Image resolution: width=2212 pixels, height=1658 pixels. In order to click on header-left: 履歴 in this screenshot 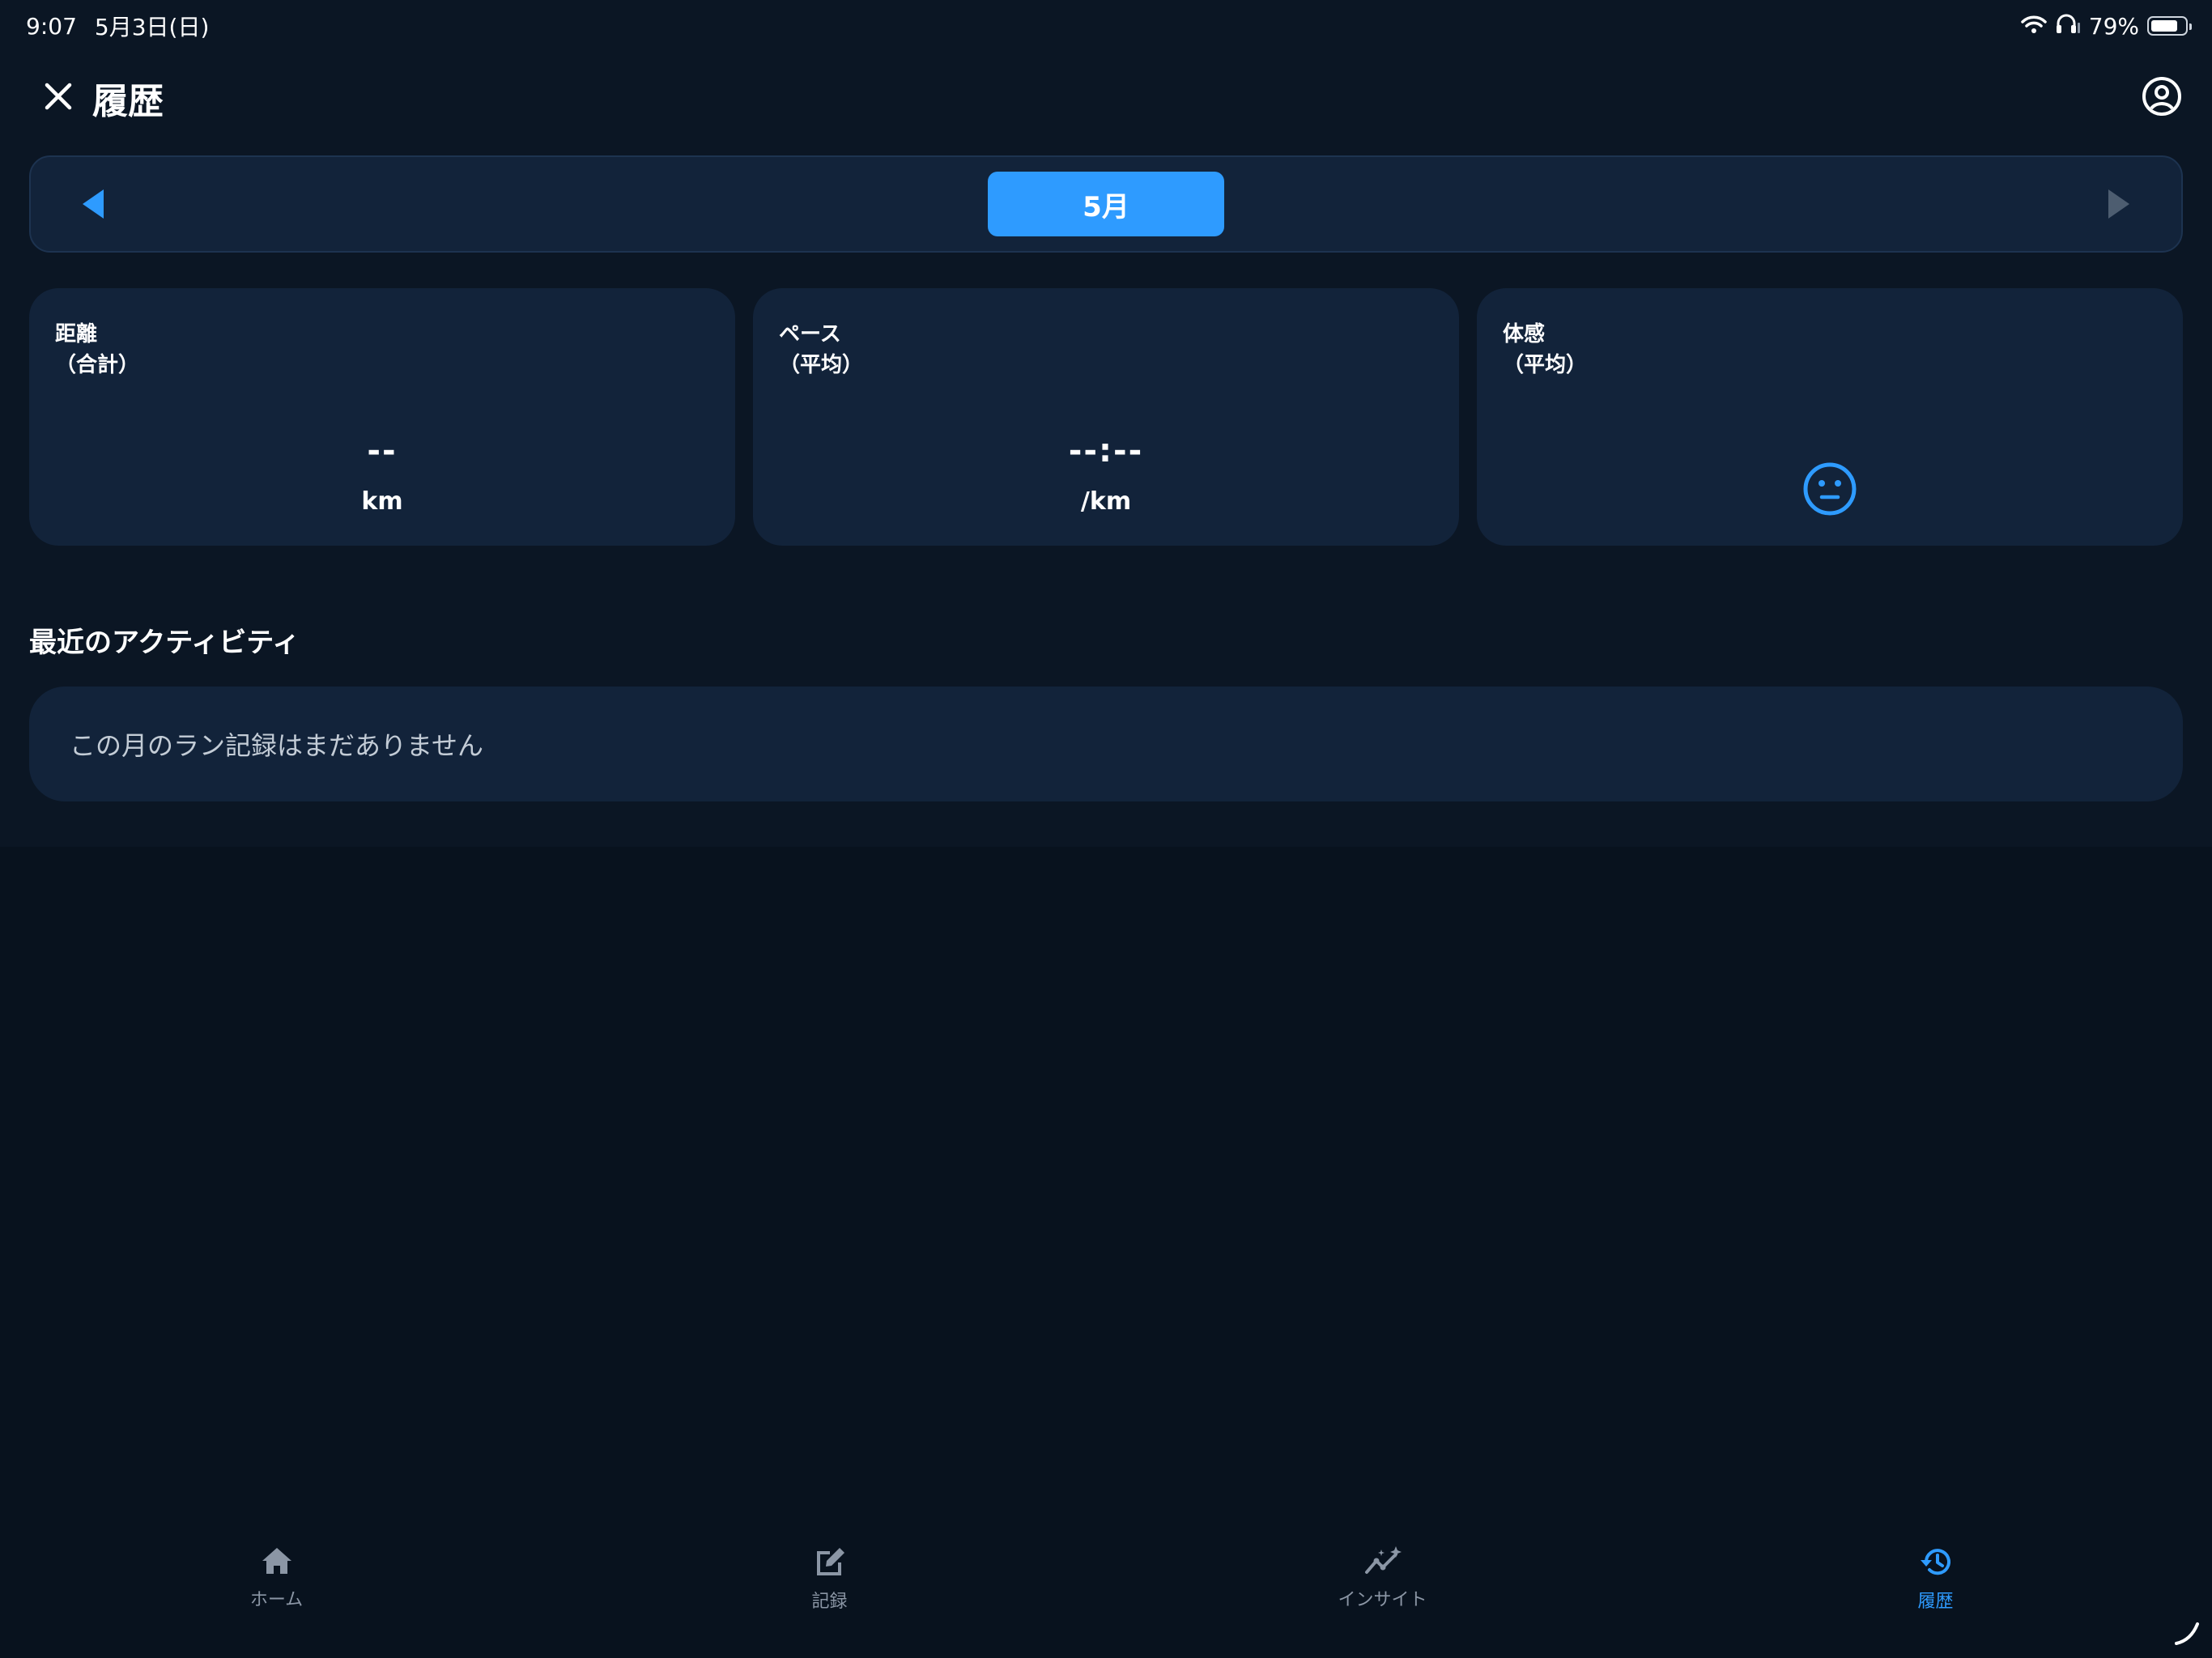, I will do `click(102, 98)`.